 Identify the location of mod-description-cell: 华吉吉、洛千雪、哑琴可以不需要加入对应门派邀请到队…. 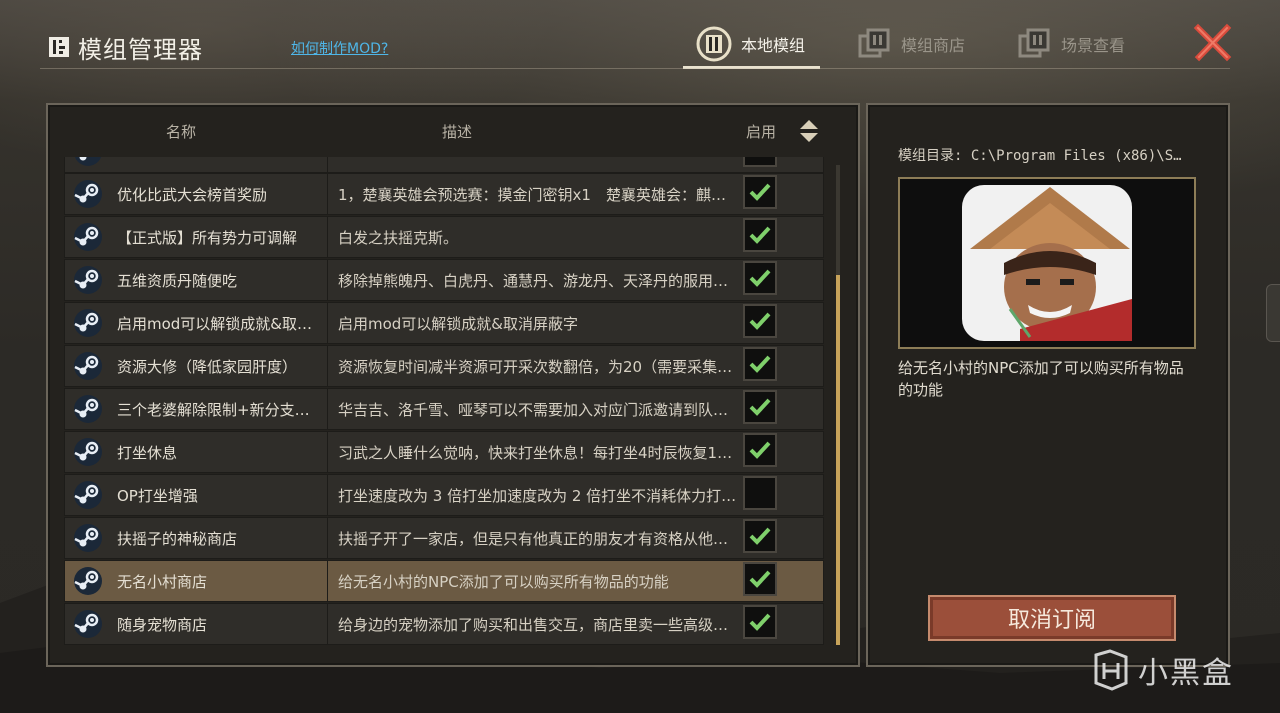
(533, 409).